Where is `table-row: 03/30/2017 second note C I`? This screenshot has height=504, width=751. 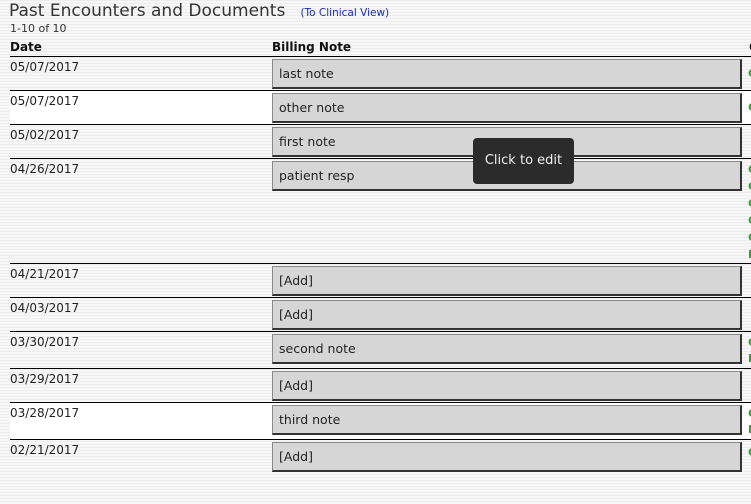
table-row: 03/30/2017 second note C I is located at coordinates (380, 350).